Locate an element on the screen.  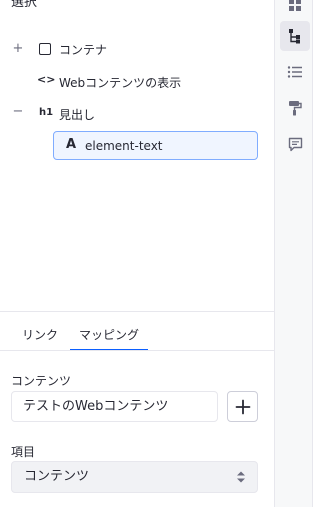
browser-list-icon is located at coordinates (294, 72).